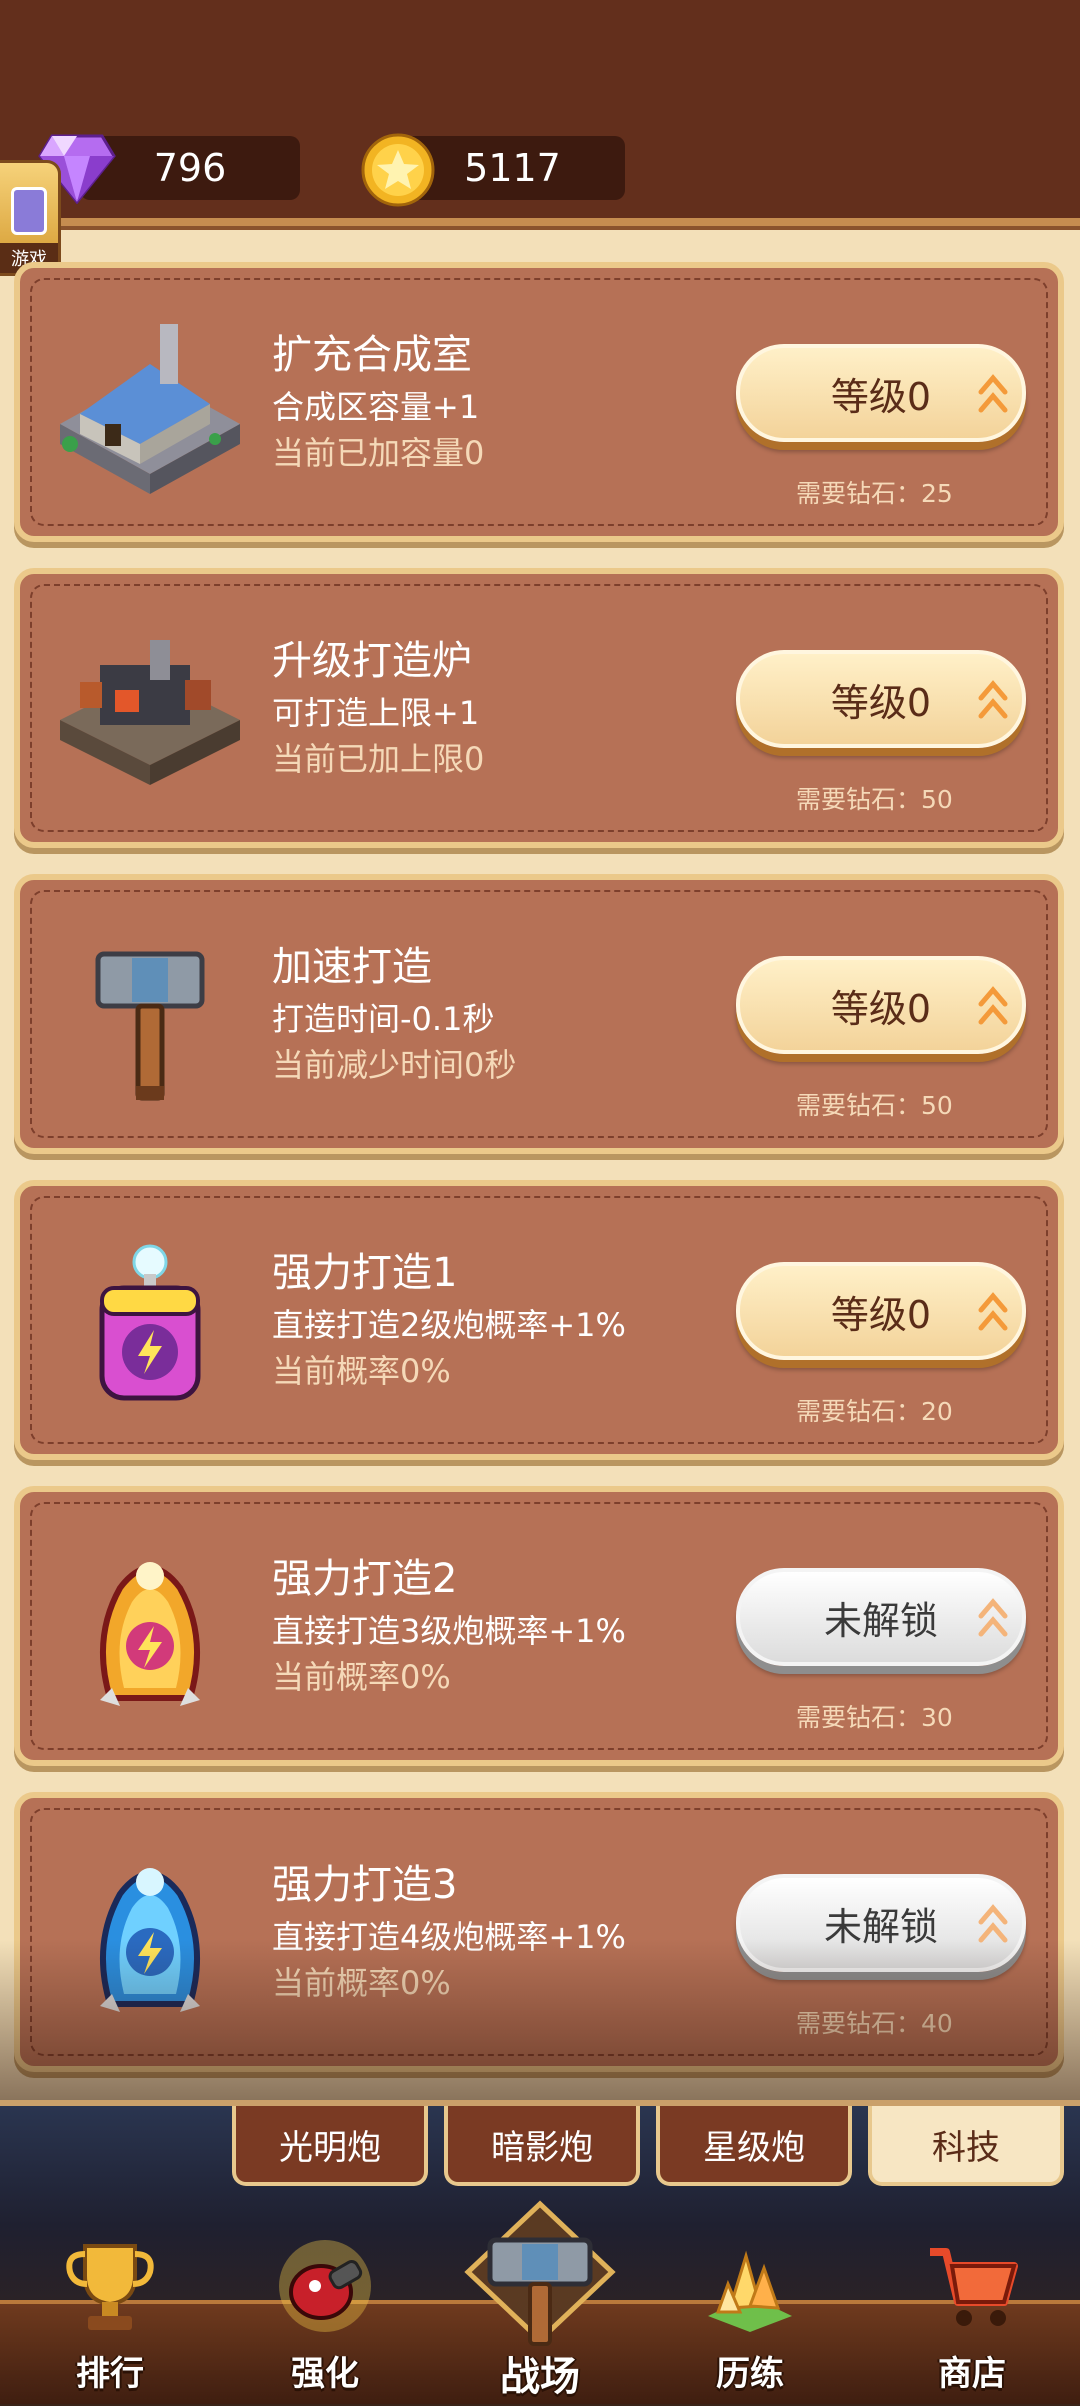  I want to click on upgrade-title: 扩充合成室, so click(372, 355).